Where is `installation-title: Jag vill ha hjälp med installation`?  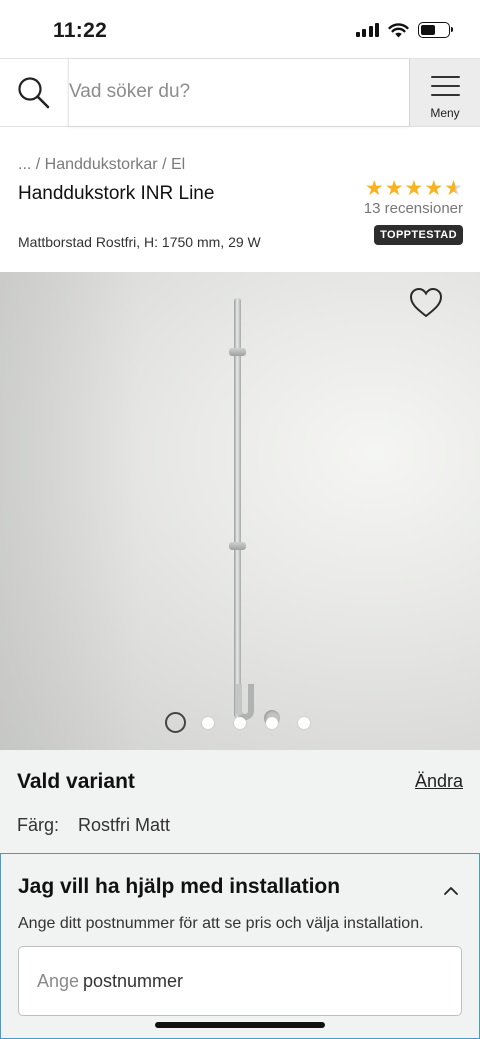 installation-title: Jag vill ha hjälp med installation is located at coordinates (179, 887).